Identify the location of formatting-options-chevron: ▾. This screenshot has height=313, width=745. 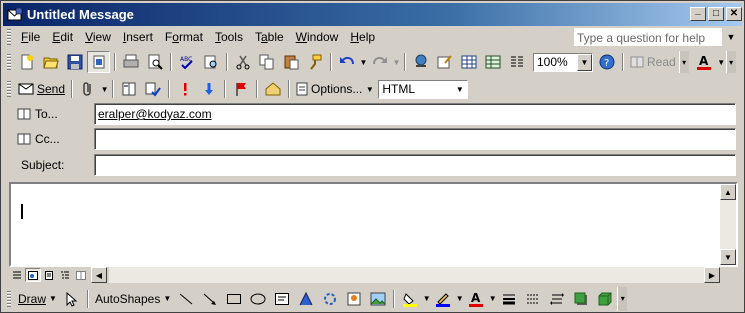
(730, 62).